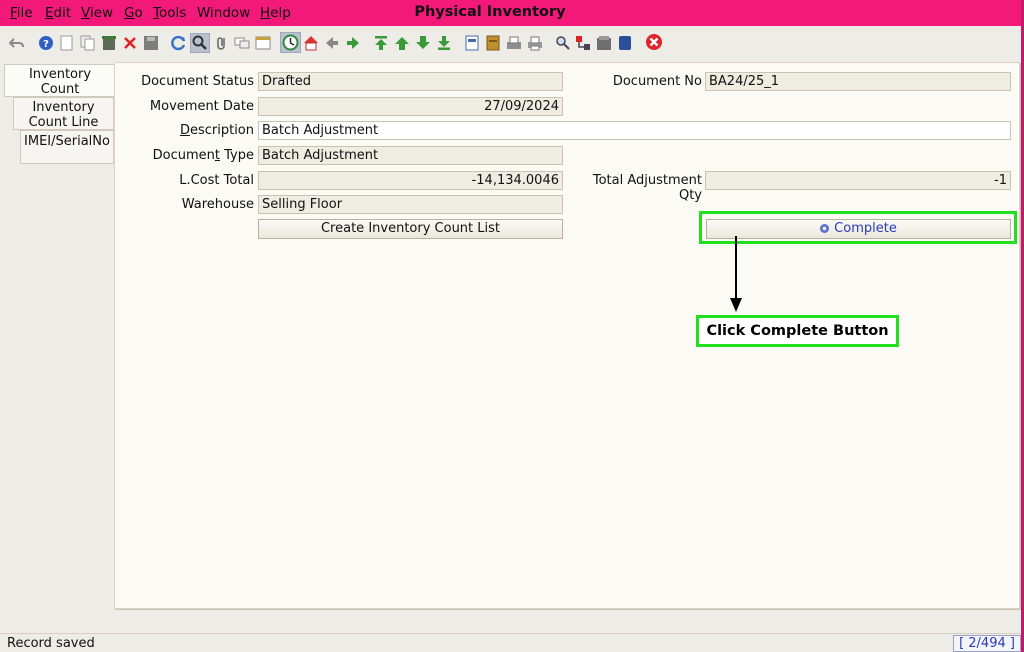  What do you see at coordinates (657, 81) in the screenshot?
I see `document-no-label: Document No` at bounding box center [657, 81].